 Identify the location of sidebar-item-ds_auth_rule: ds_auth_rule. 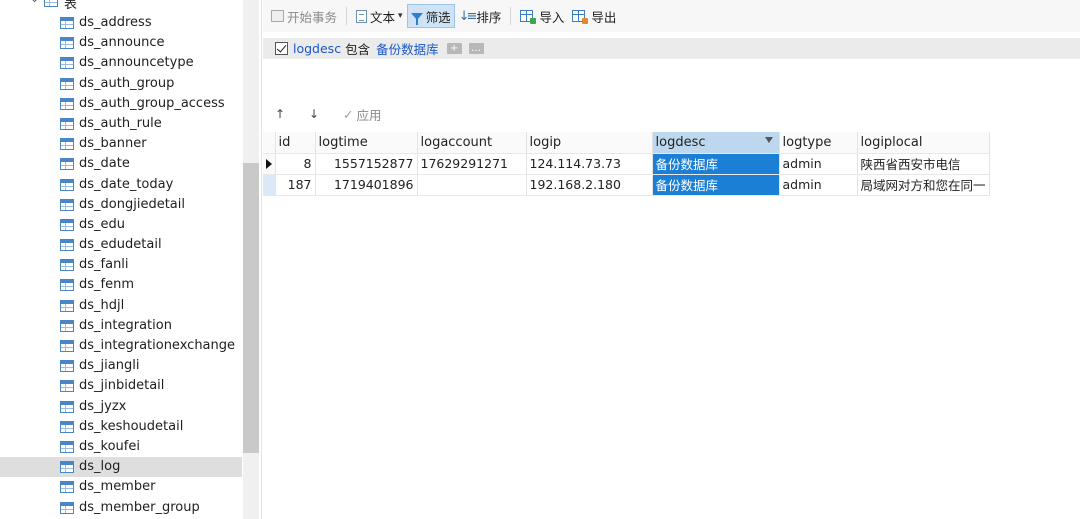
(121, 124).